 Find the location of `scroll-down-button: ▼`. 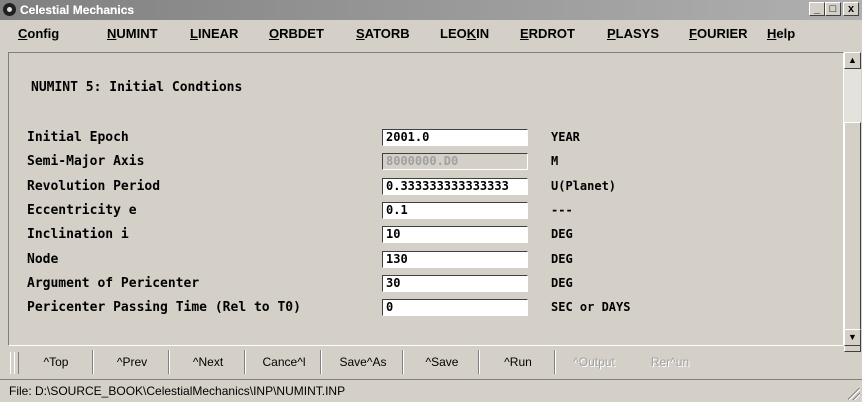

scroll-down-button: ▼ is located at coordinates (852, 337).